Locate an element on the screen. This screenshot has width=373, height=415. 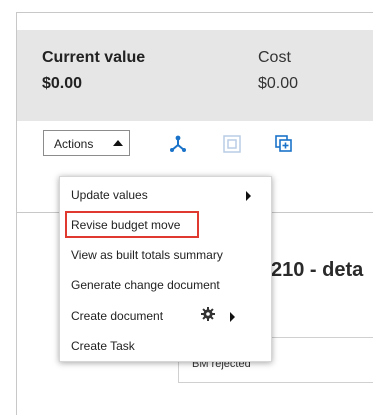
caret-up-icon is located at coordinates (118, 143).